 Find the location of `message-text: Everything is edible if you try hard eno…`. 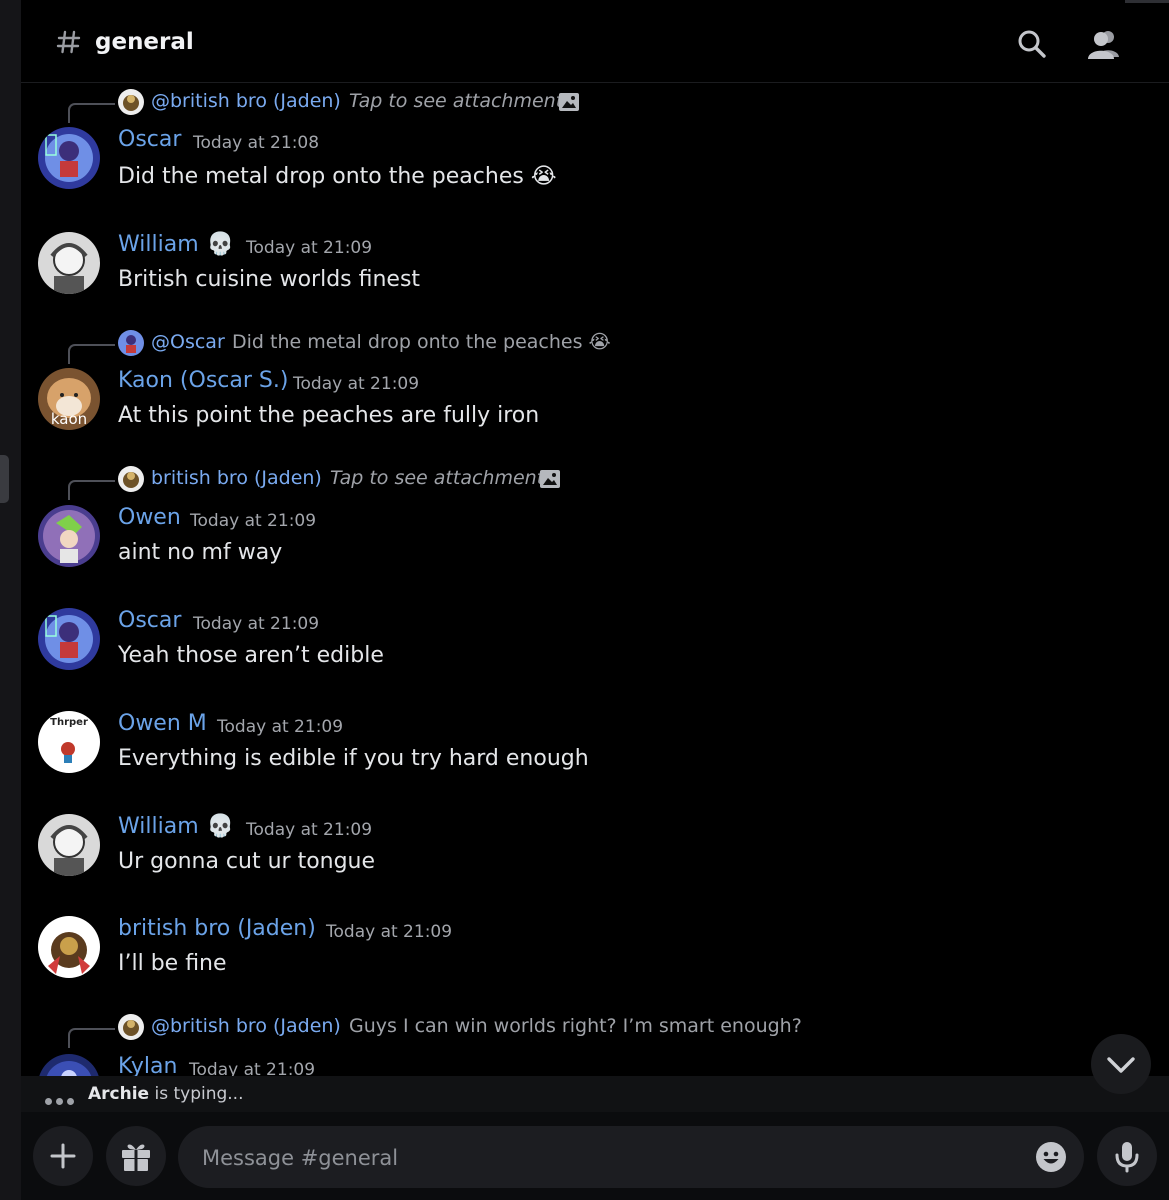

message-text: Everything is edible if you try hard eno… is located at coordinates (353, 758).